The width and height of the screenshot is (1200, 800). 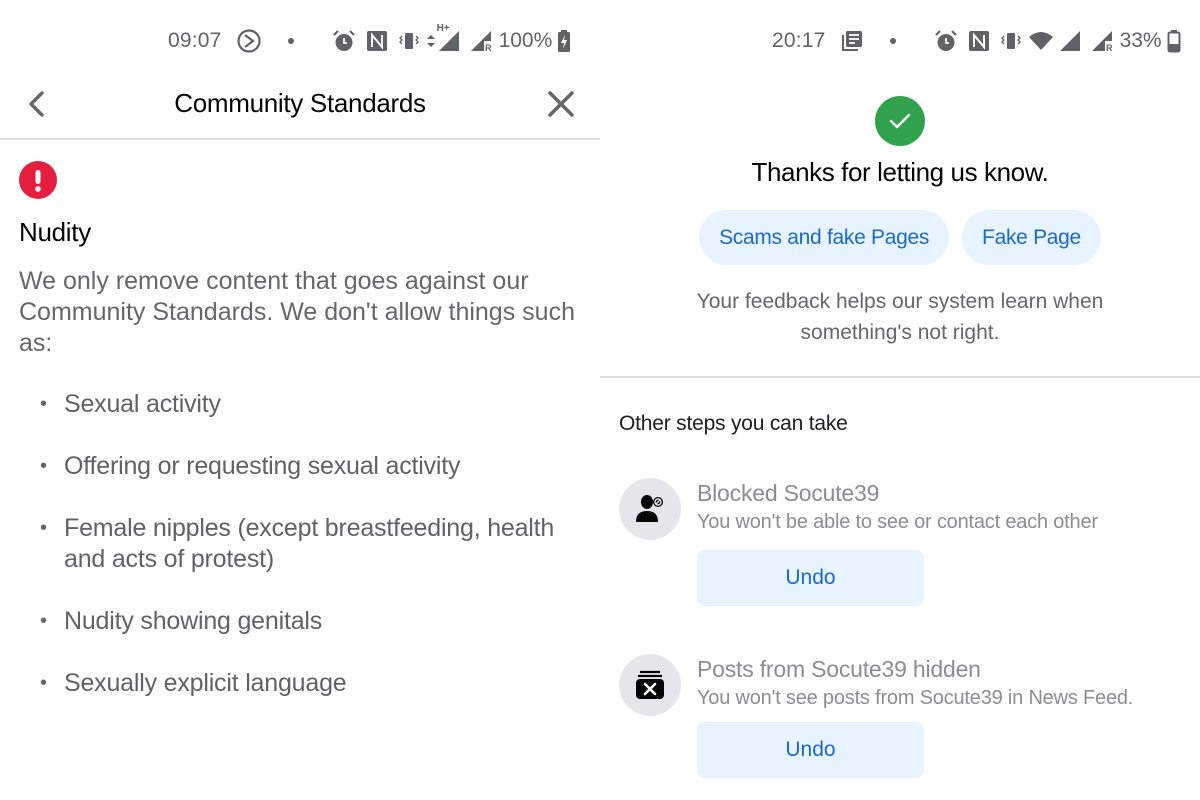 I want to click on top-app-bar: Community Standards, so click(x=300, y=105).